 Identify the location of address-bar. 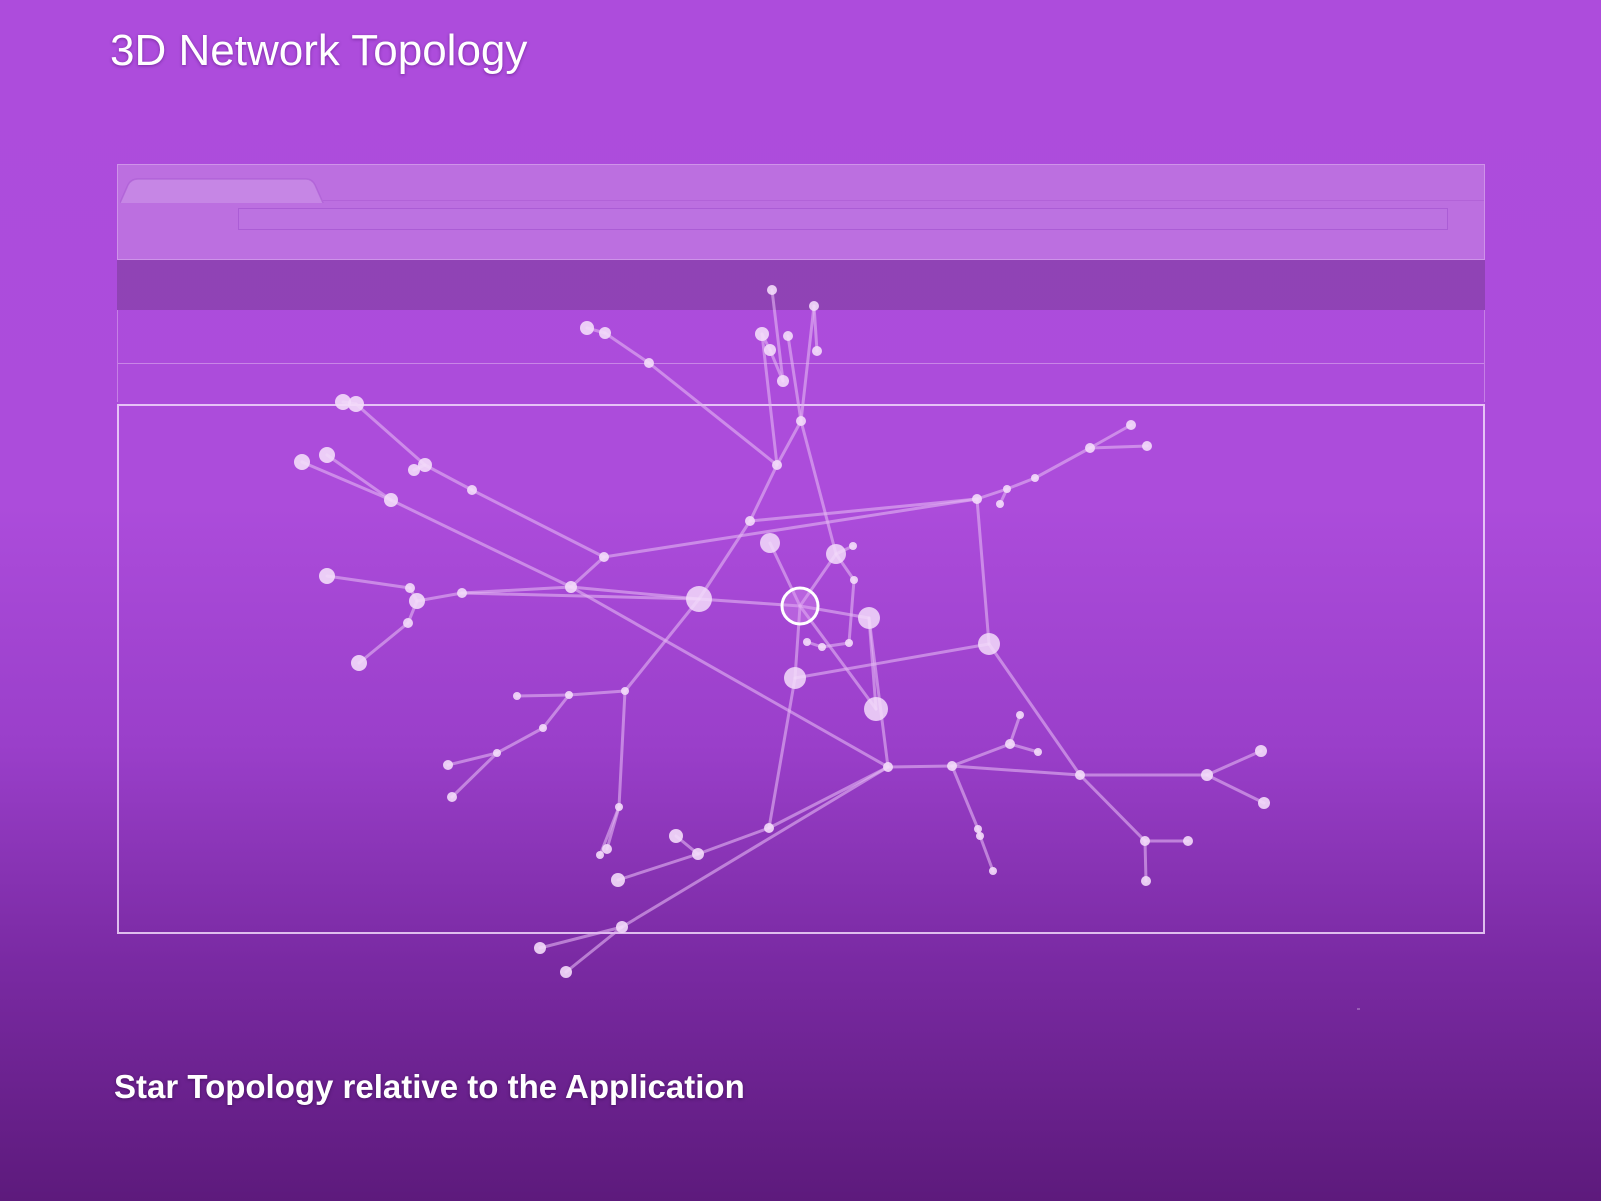
(843, 219).